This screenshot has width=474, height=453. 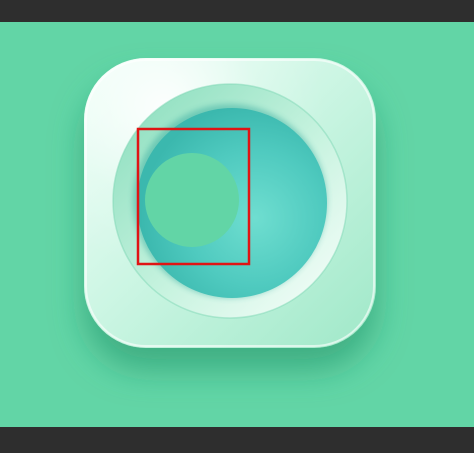 What do you see at coordinates (192, 200) in the screenshot?
I see `inner-dot-icon` at bounding box center [192, 200].